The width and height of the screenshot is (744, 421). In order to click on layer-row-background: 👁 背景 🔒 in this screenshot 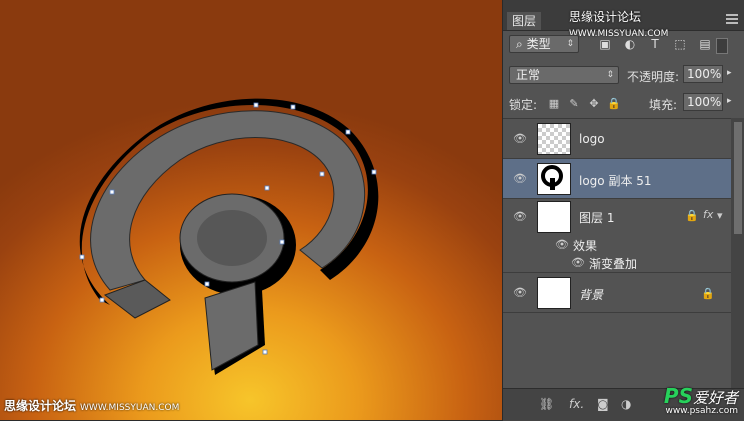, I will do `click(617, 293)`.